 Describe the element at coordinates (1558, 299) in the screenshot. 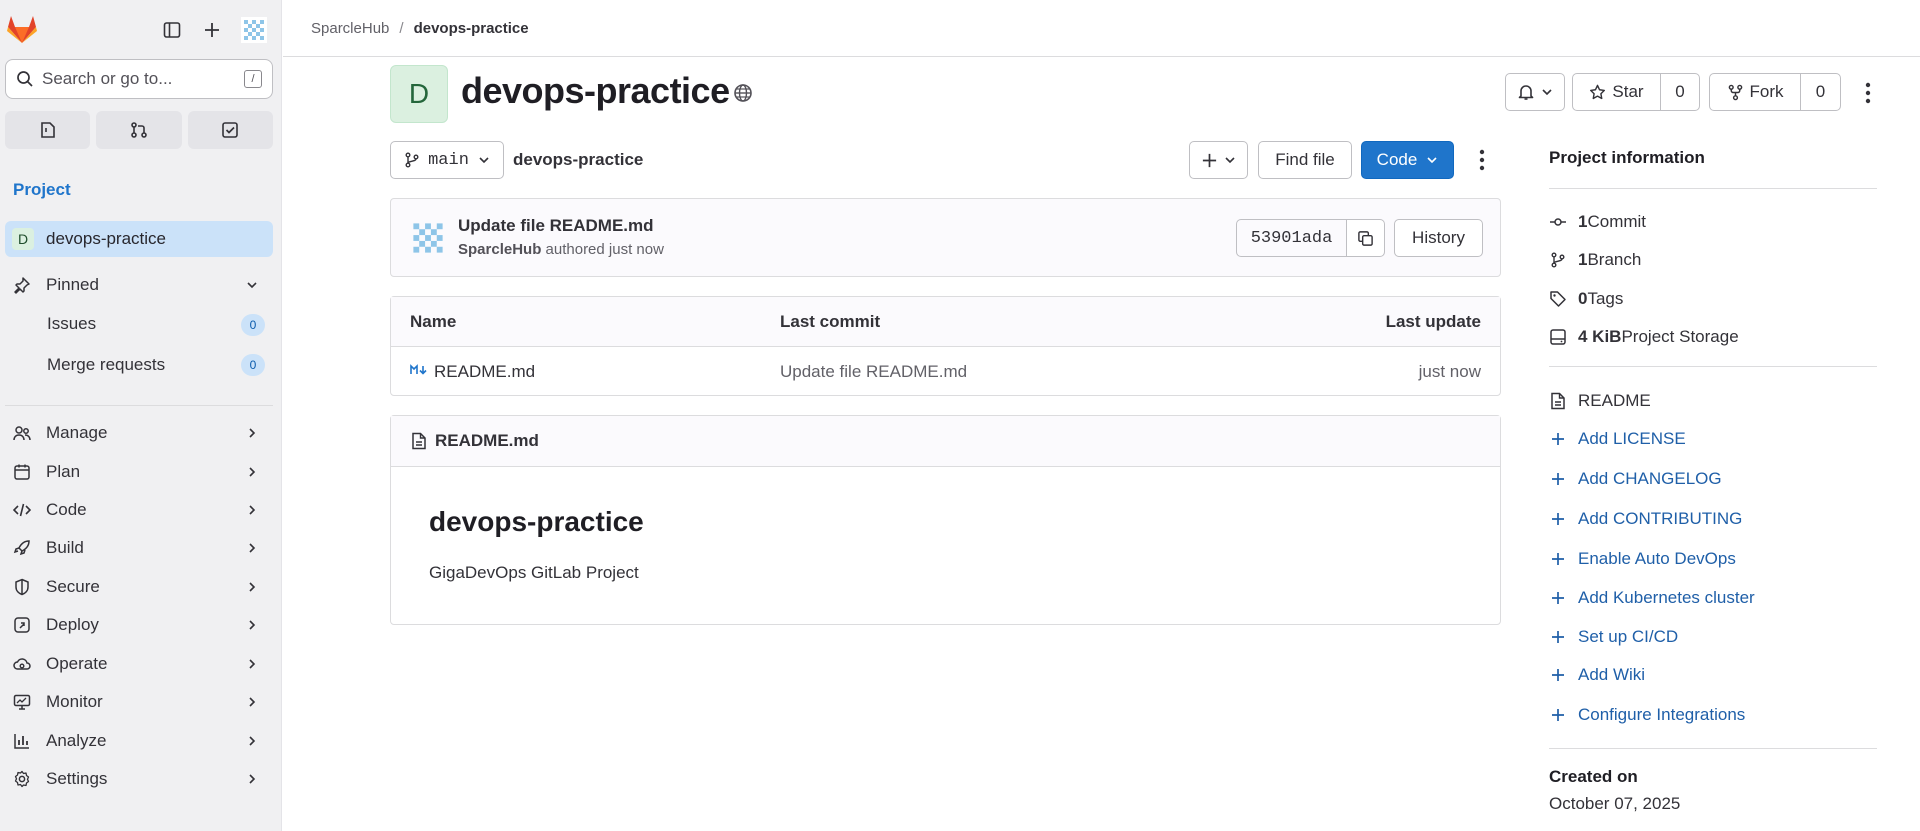

I see `tag-icon` at that location.